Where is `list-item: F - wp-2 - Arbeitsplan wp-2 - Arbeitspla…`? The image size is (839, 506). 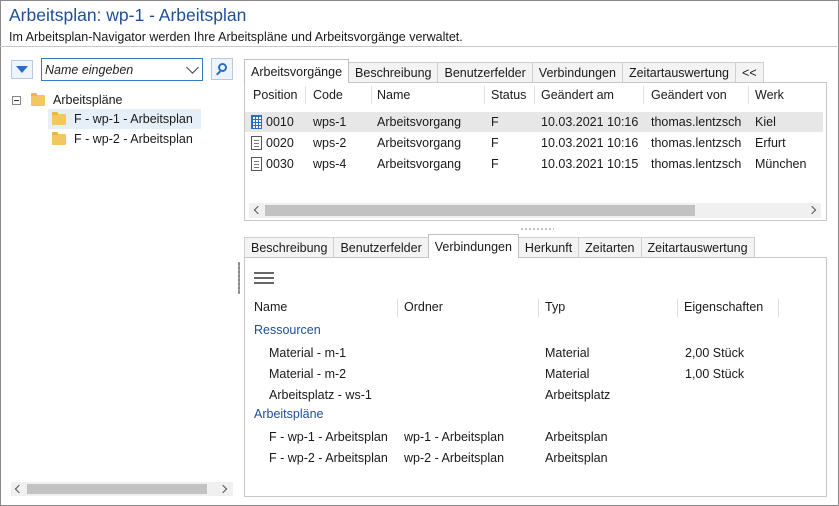 list-item: F - wp-2 - Arbeitsplan wp-2 - Arbeitspla… is located at coordinates (525, 457).